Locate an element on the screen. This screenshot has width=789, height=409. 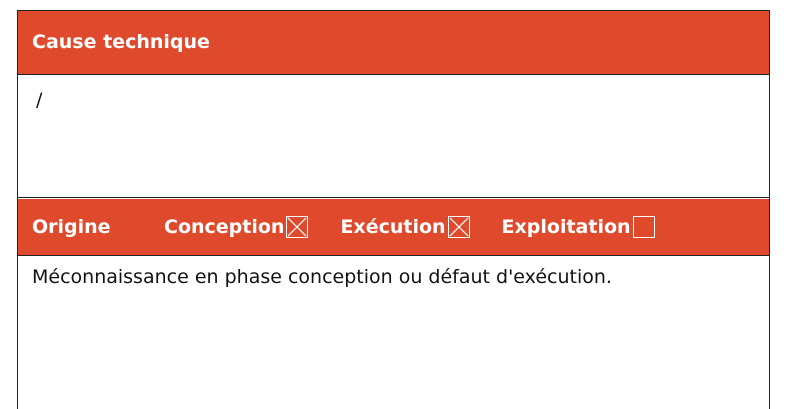
cause-technique-header: Cause technique is located at coordinates (393, 42).